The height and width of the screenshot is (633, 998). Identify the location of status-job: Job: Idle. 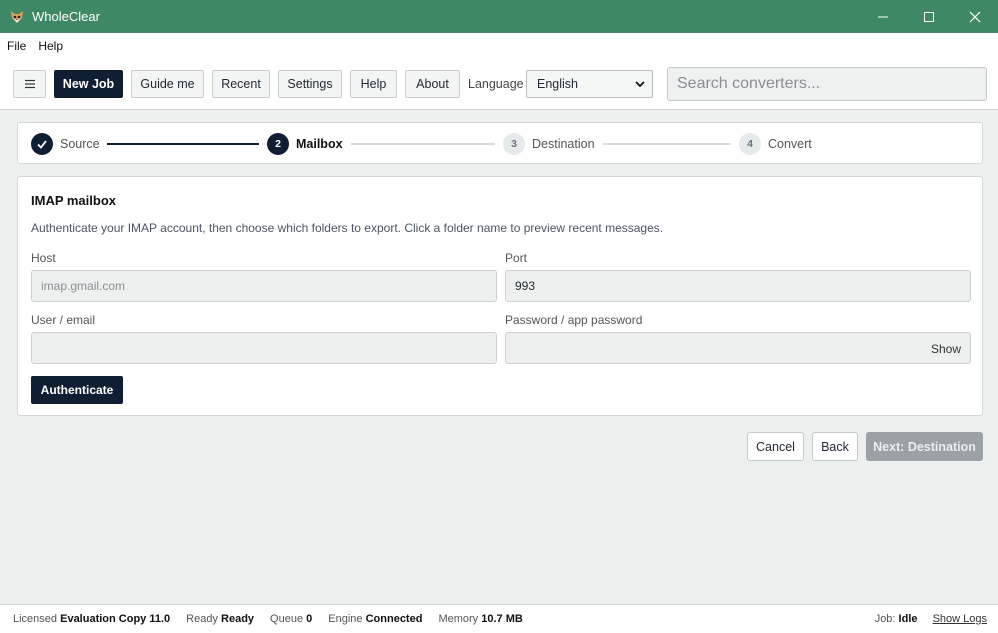
(896, 619).